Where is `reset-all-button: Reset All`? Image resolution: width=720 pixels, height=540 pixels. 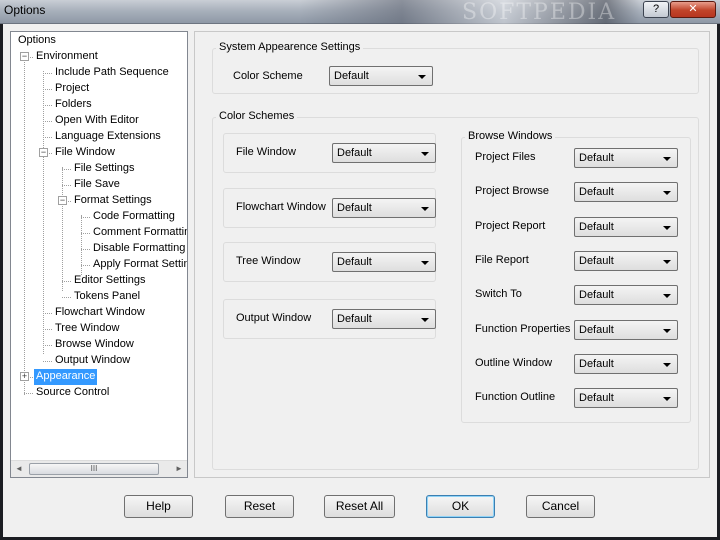 reset-all-button: Reset All is located at coordinates (359, 506).